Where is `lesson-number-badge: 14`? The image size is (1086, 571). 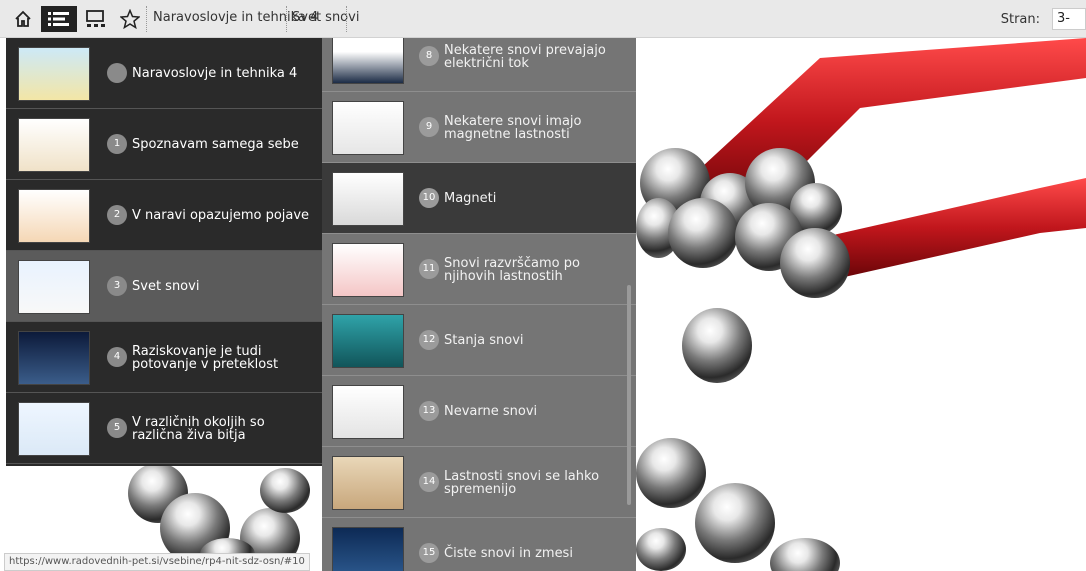
lesson-number-badge: 14 is located at coordinates (429, 482).